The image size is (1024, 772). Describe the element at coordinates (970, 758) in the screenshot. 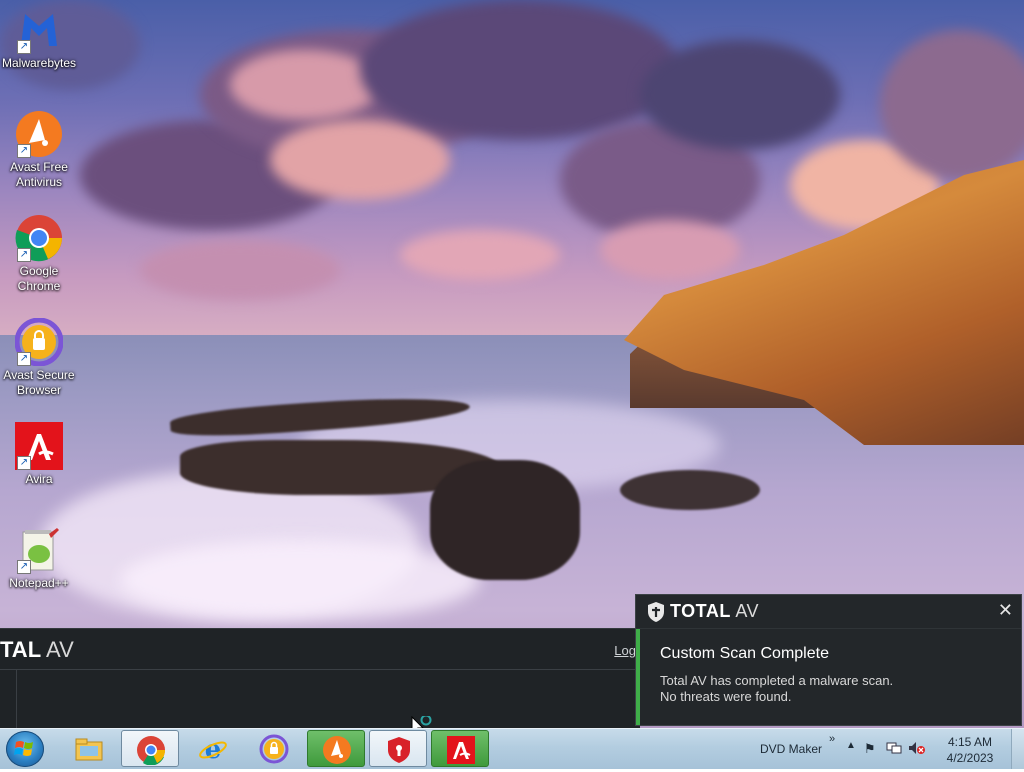

I see `clock-date: 4/2/2023` at that location.